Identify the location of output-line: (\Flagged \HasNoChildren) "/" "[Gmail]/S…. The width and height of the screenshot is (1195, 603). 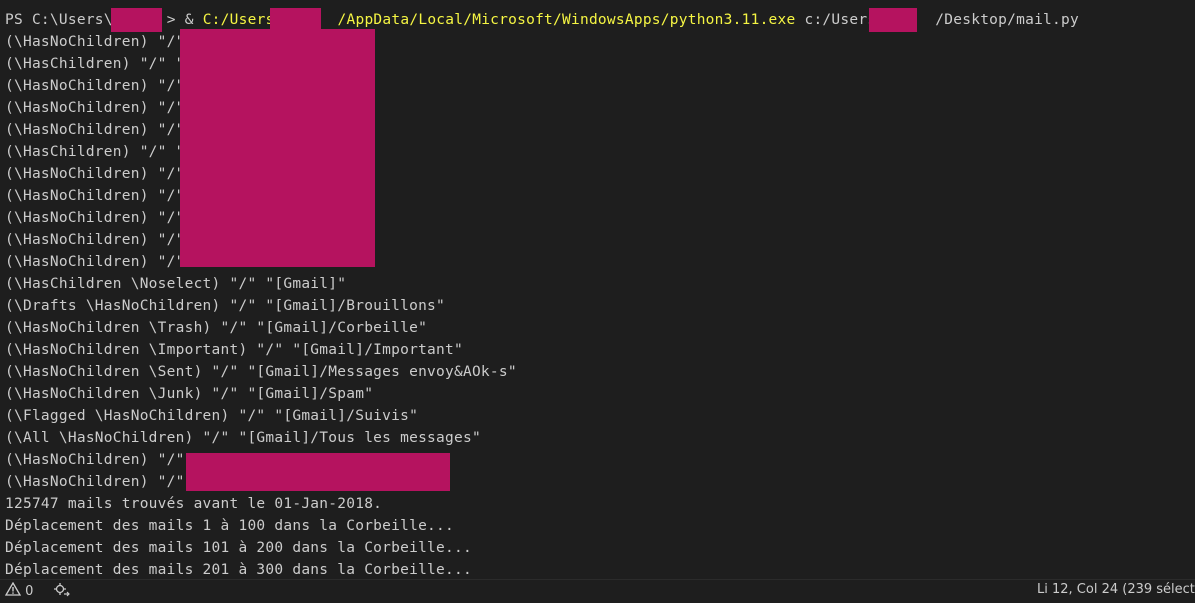
(212, 416).